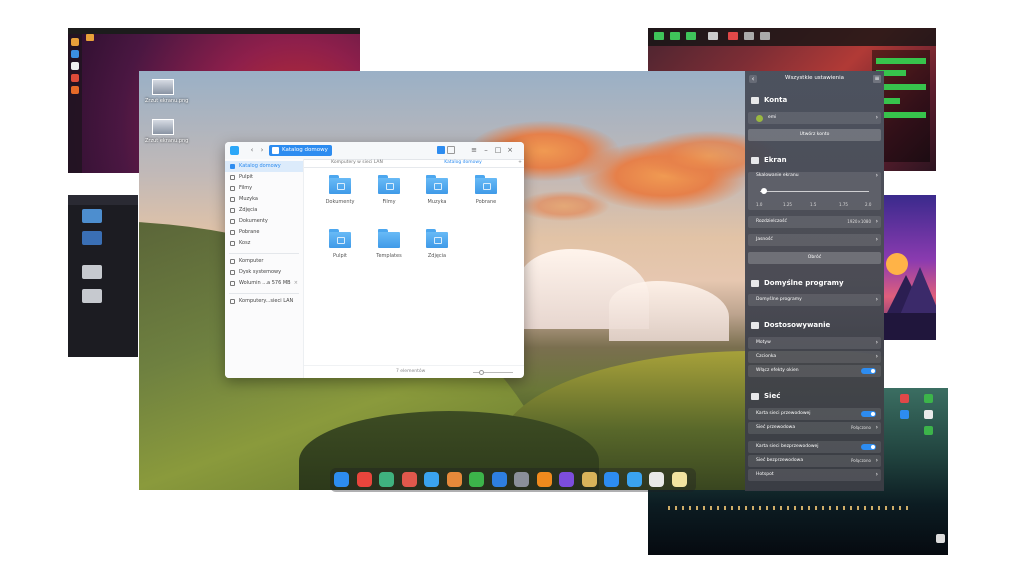  What do you see at coordinates (264, 221) in the screenshot?
I see `sidebar-item-documents: Dokumenty` at bounding box center [264, 221].